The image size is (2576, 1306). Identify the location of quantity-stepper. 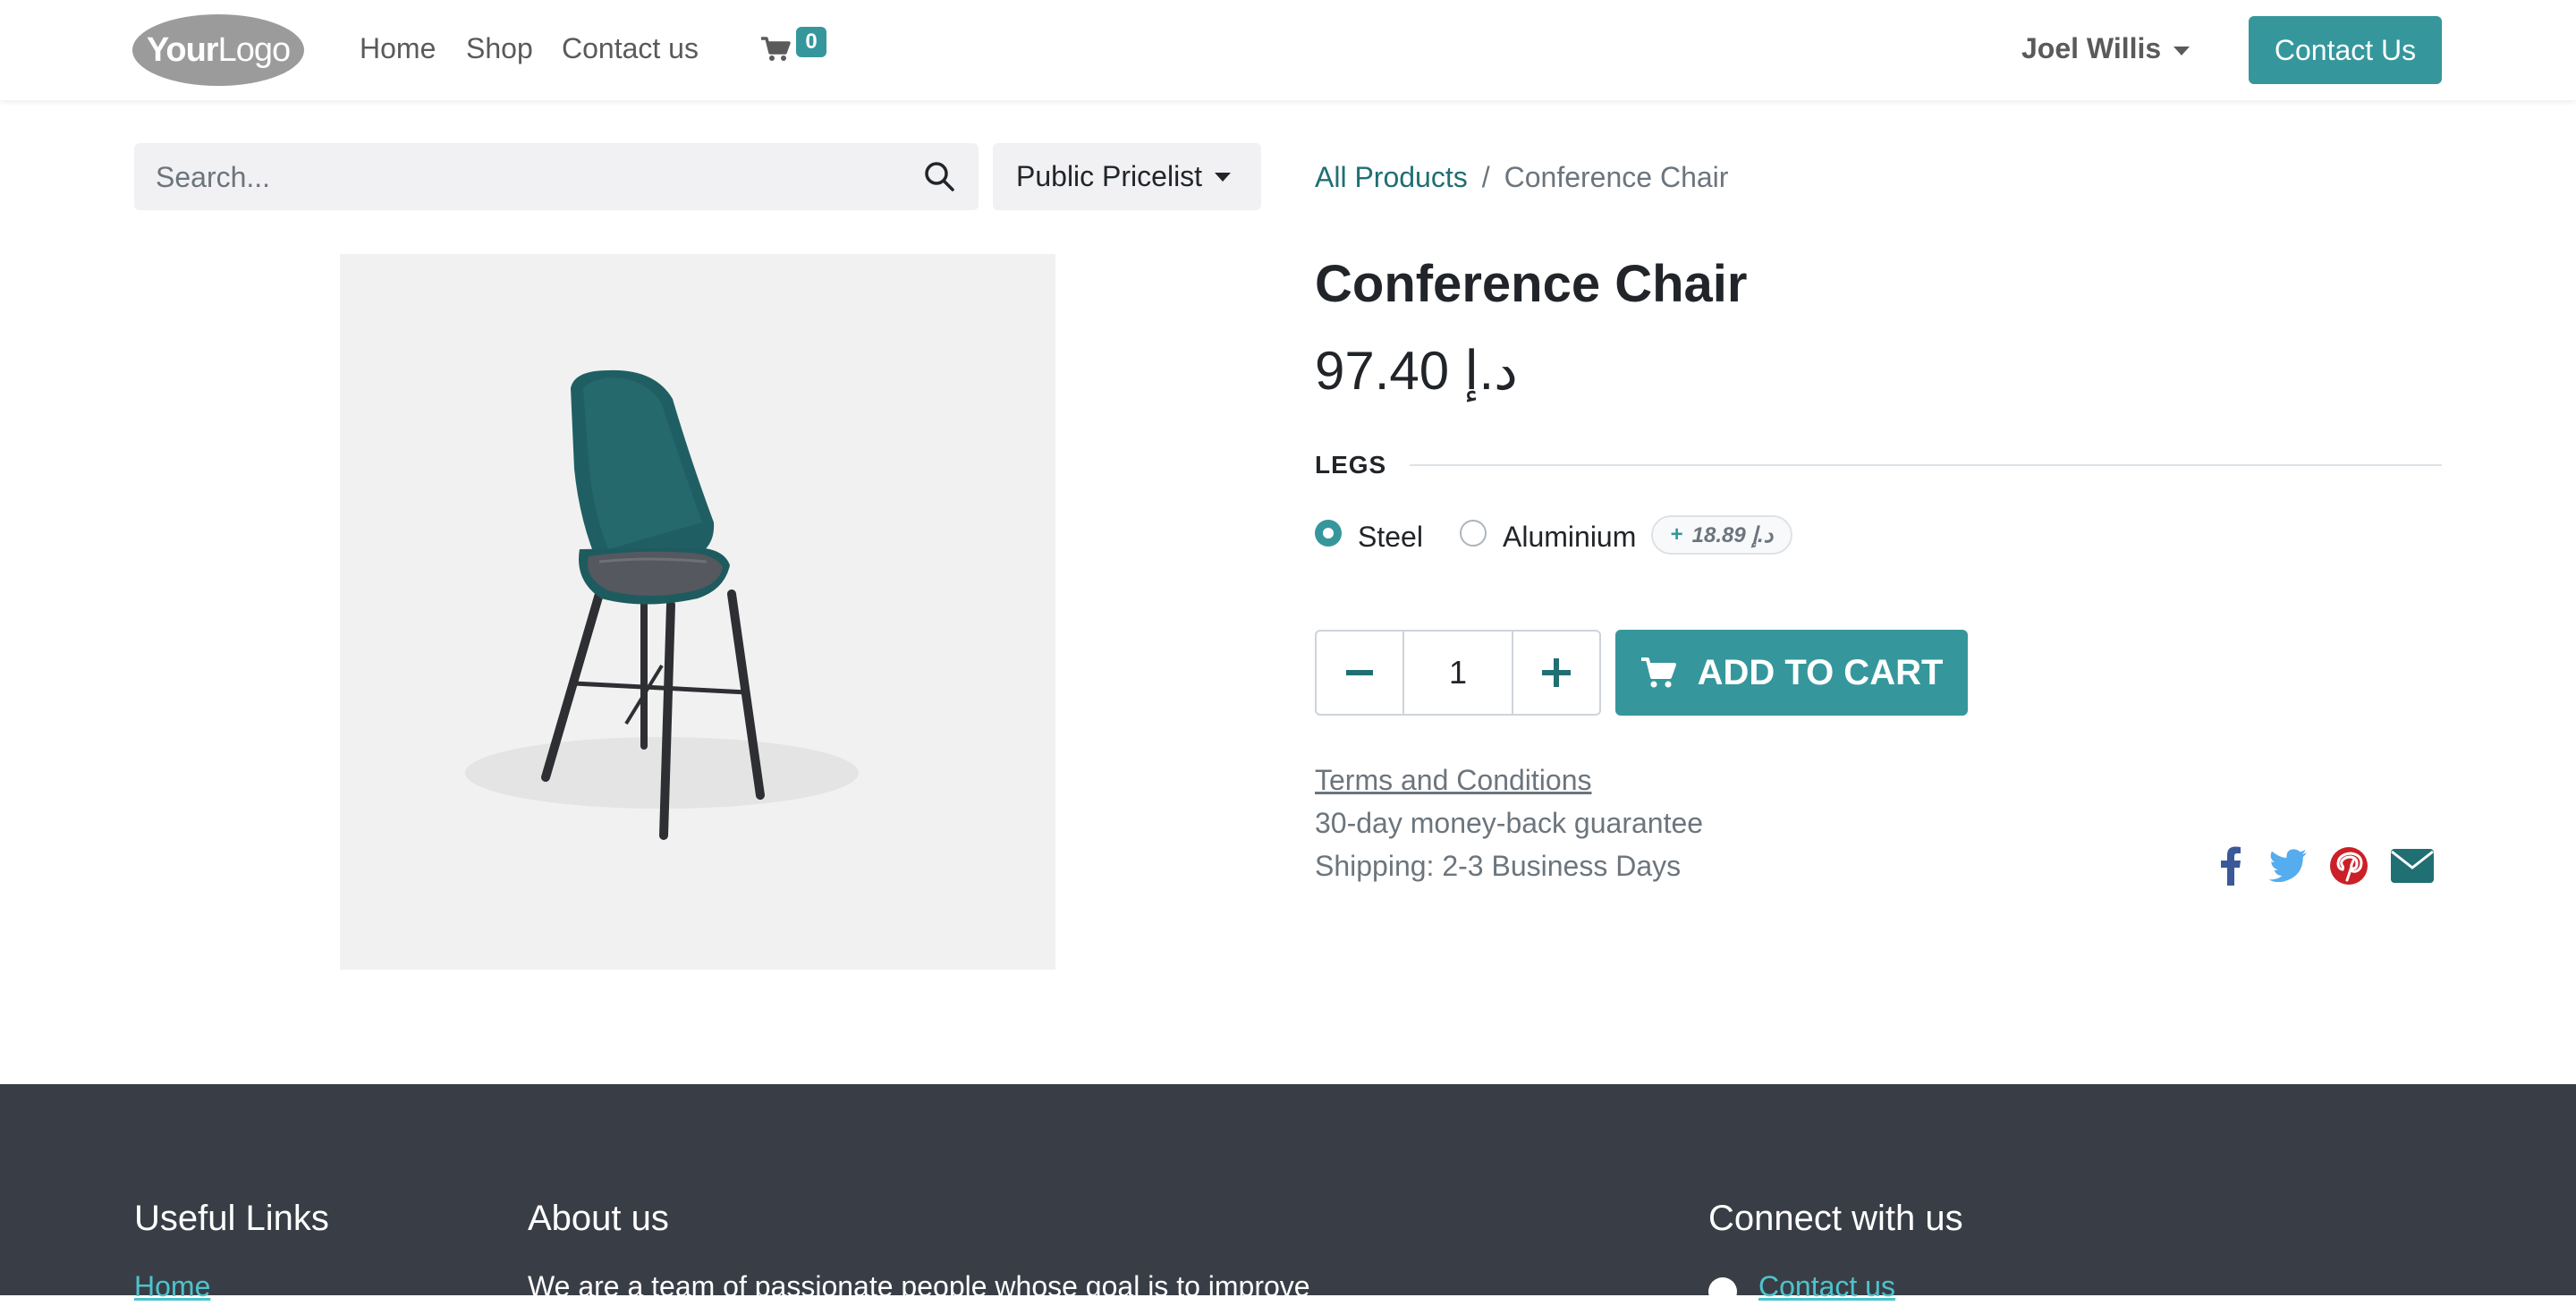
(1458, 673).